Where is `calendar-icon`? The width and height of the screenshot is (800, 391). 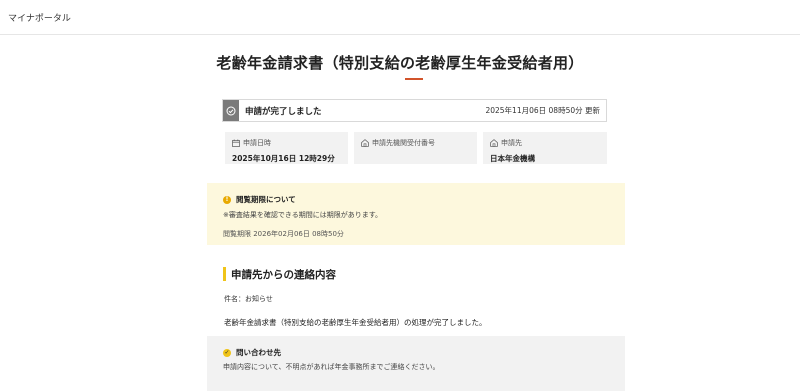
calendar-icon is located at coordinates (236, 143).